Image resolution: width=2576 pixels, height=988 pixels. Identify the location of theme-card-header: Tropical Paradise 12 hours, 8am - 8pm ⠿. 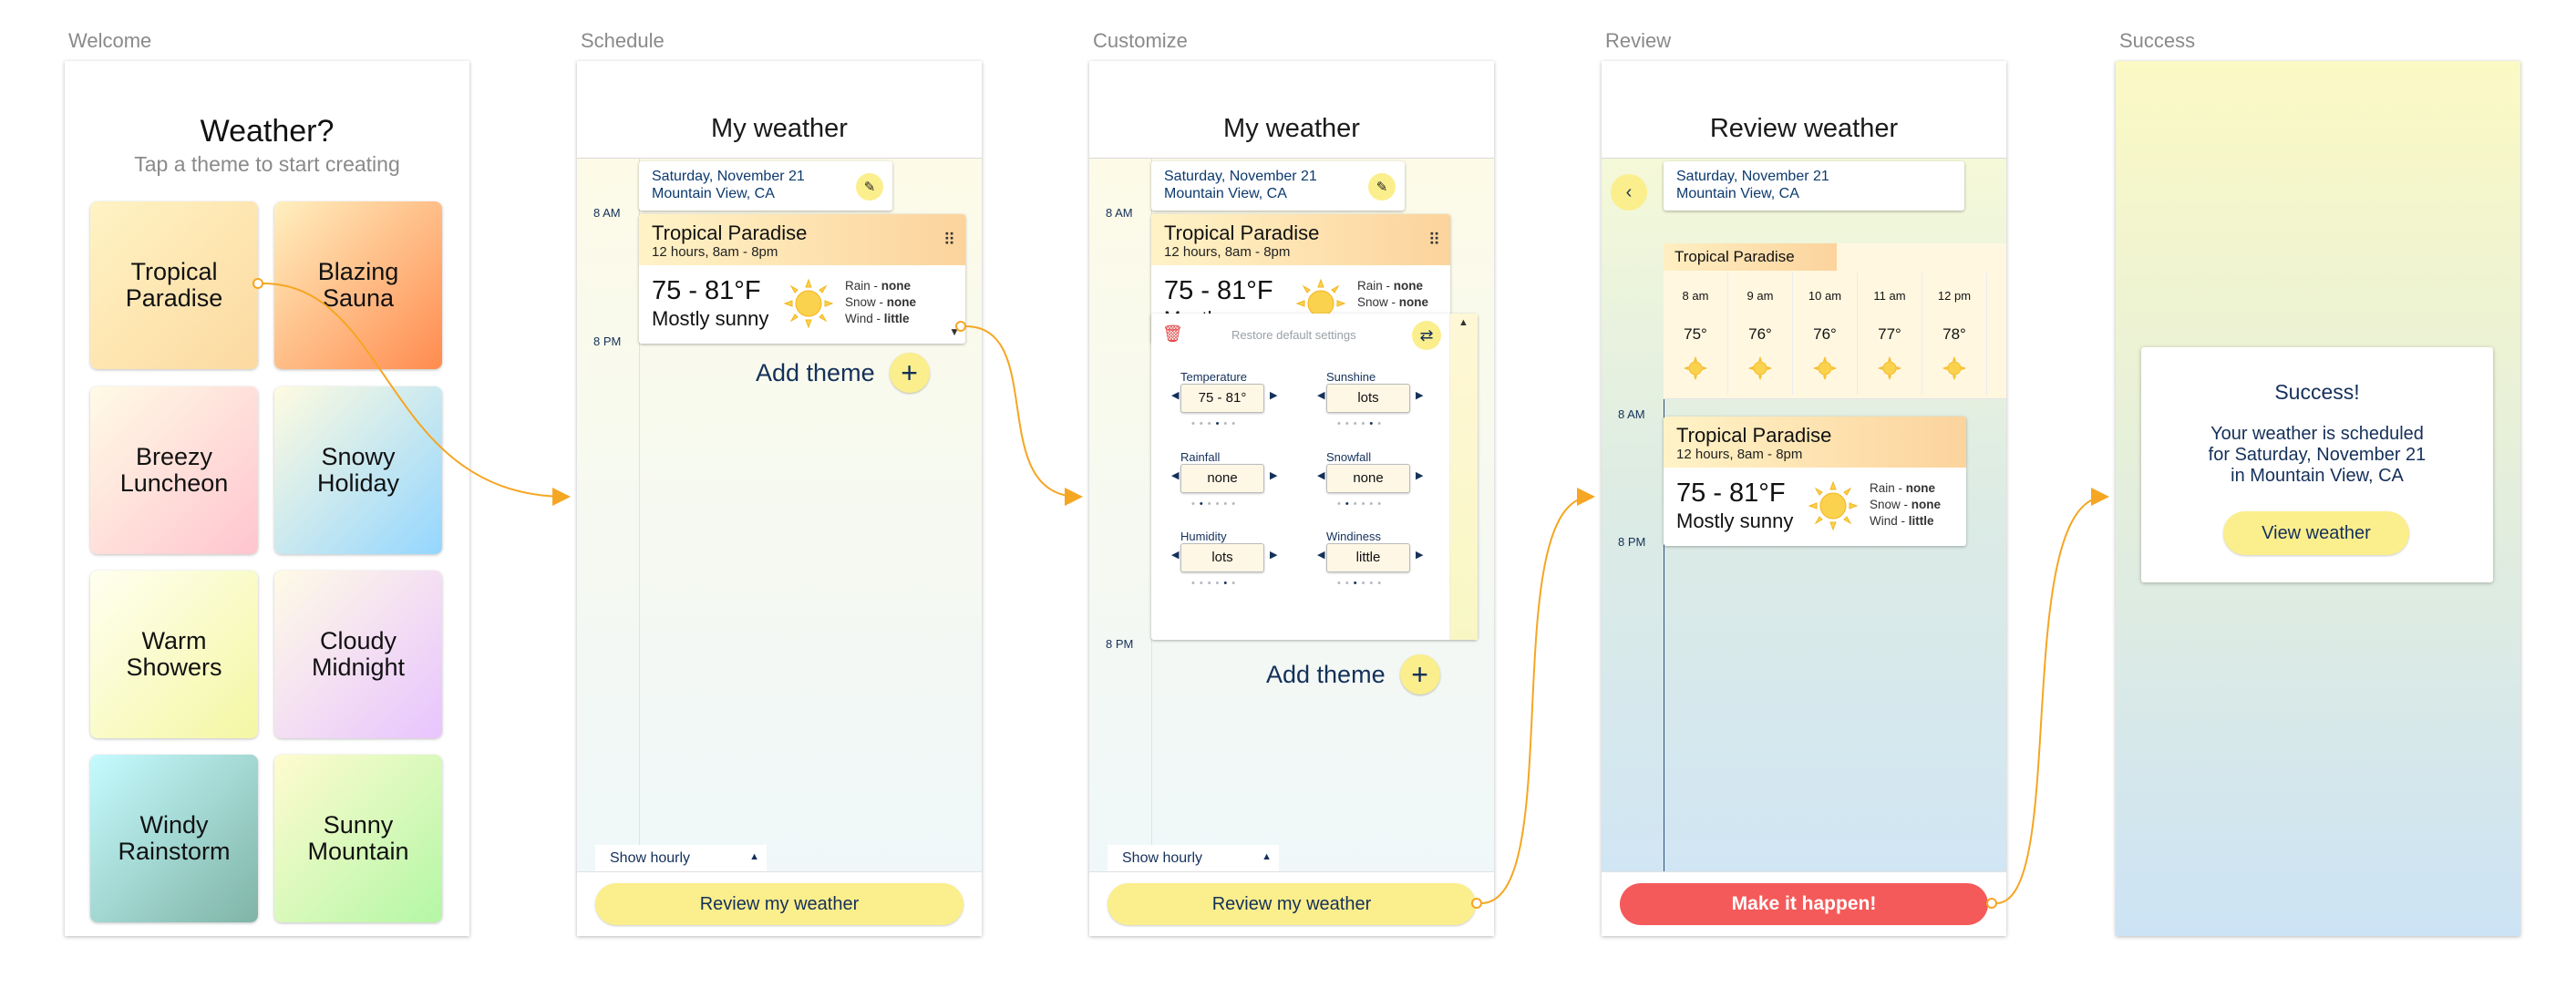
(802, 240).